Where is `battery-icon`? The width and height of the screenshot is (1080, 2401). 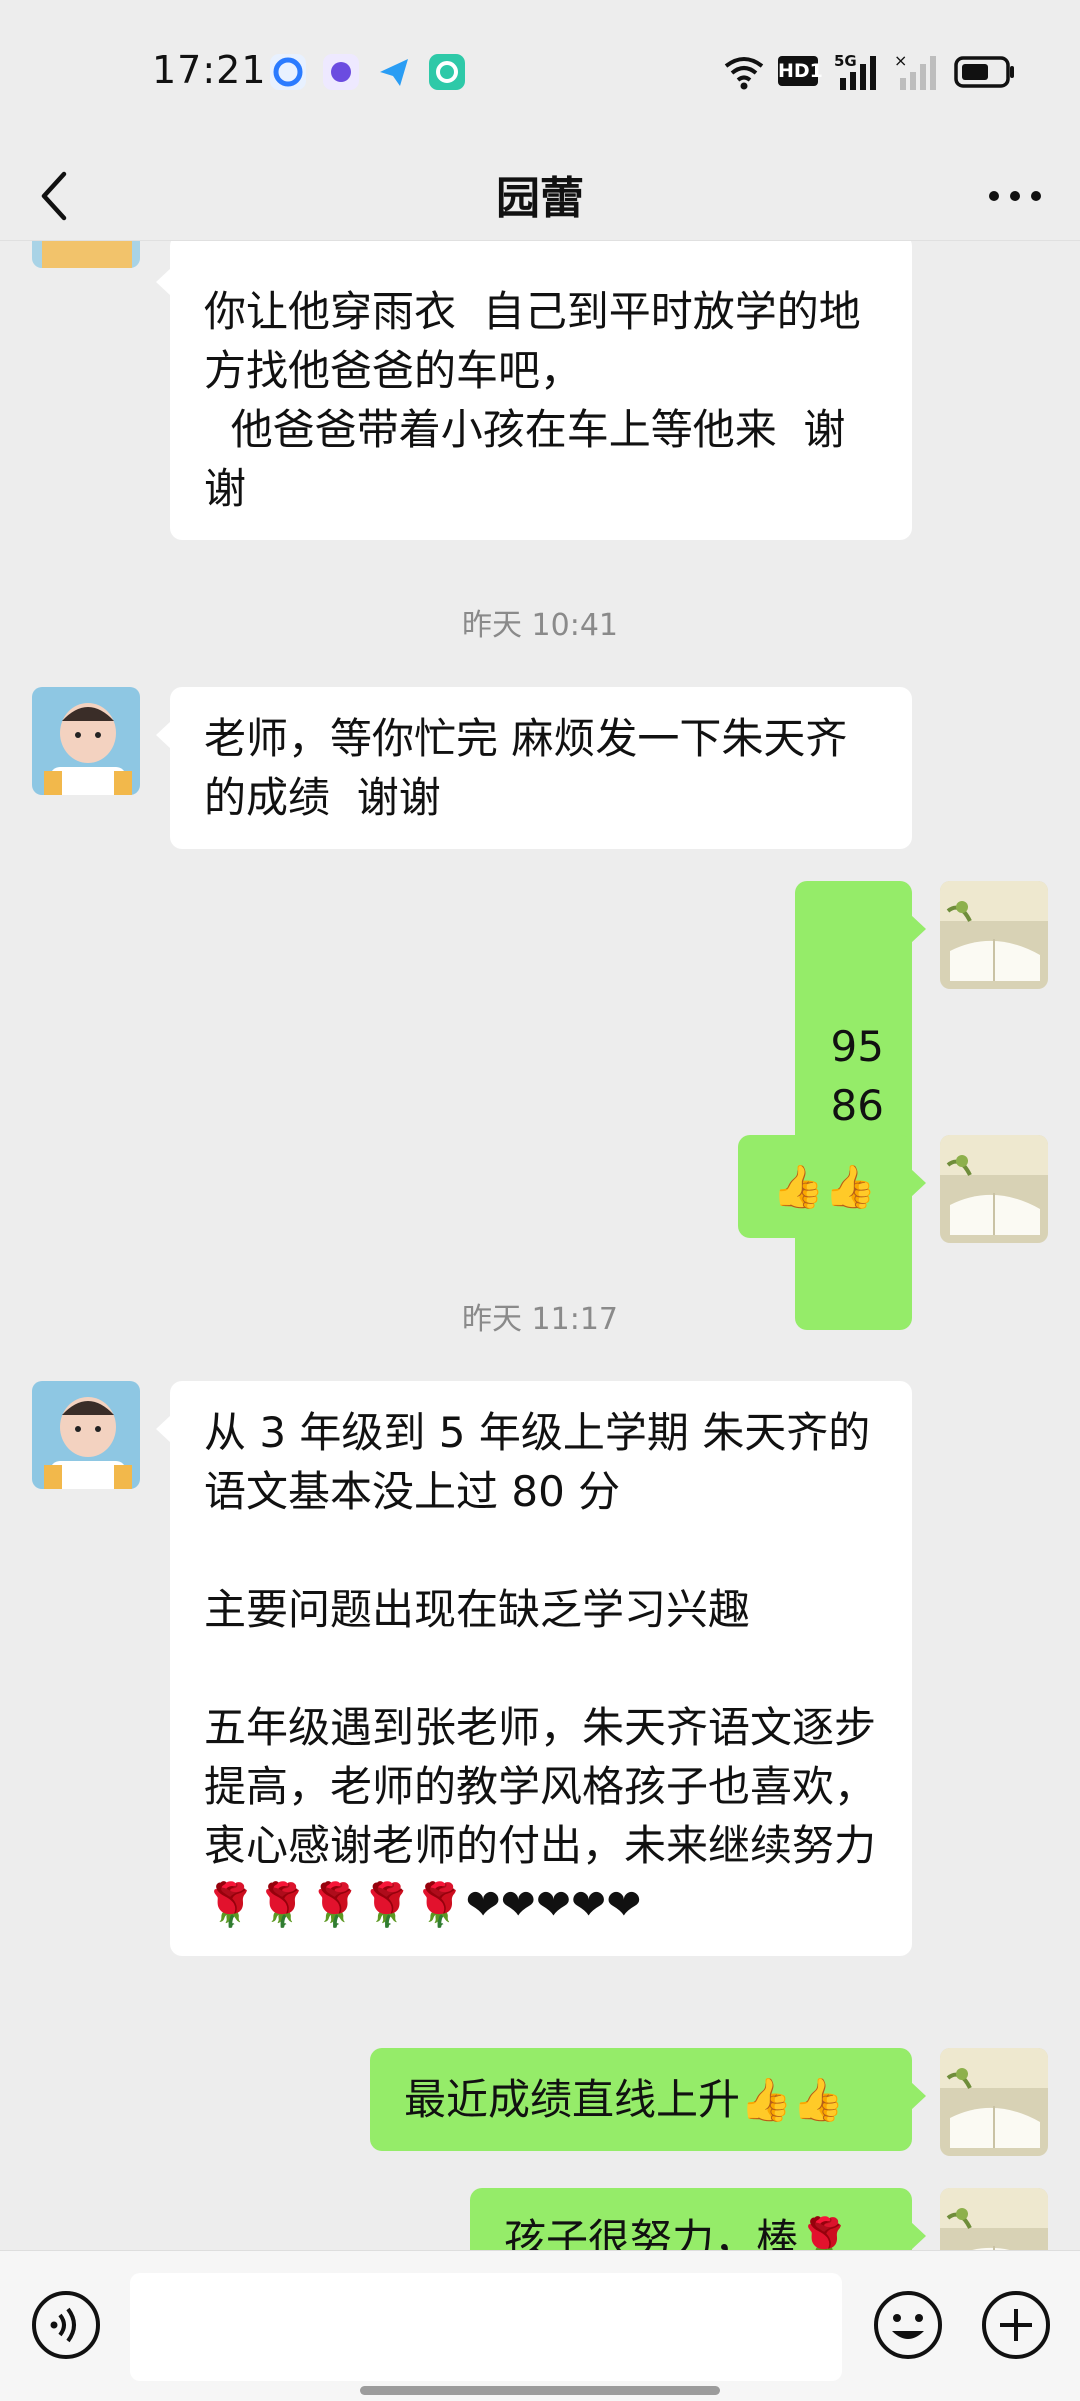
battery-icon is located at coordinates (984, 72).